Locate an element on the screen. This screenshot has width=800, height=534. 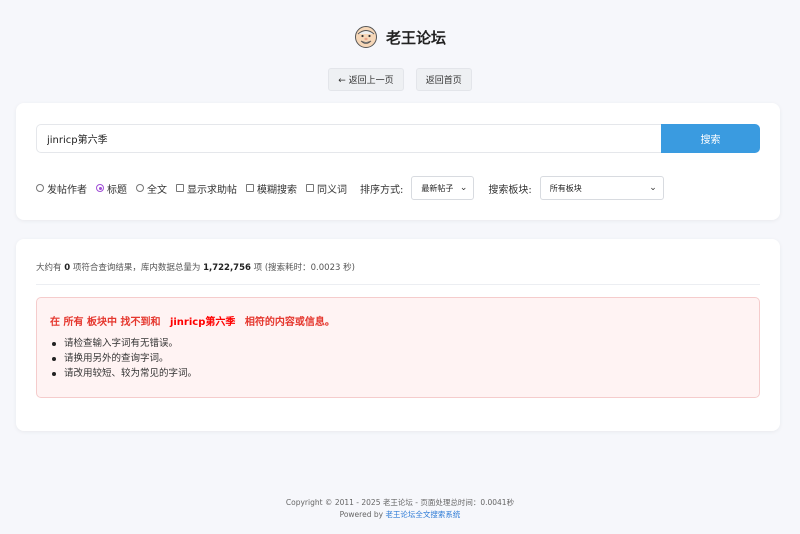
summary-text: 项 (搜索耗时：0.0023 秒) is located at coordinates (304, 268).